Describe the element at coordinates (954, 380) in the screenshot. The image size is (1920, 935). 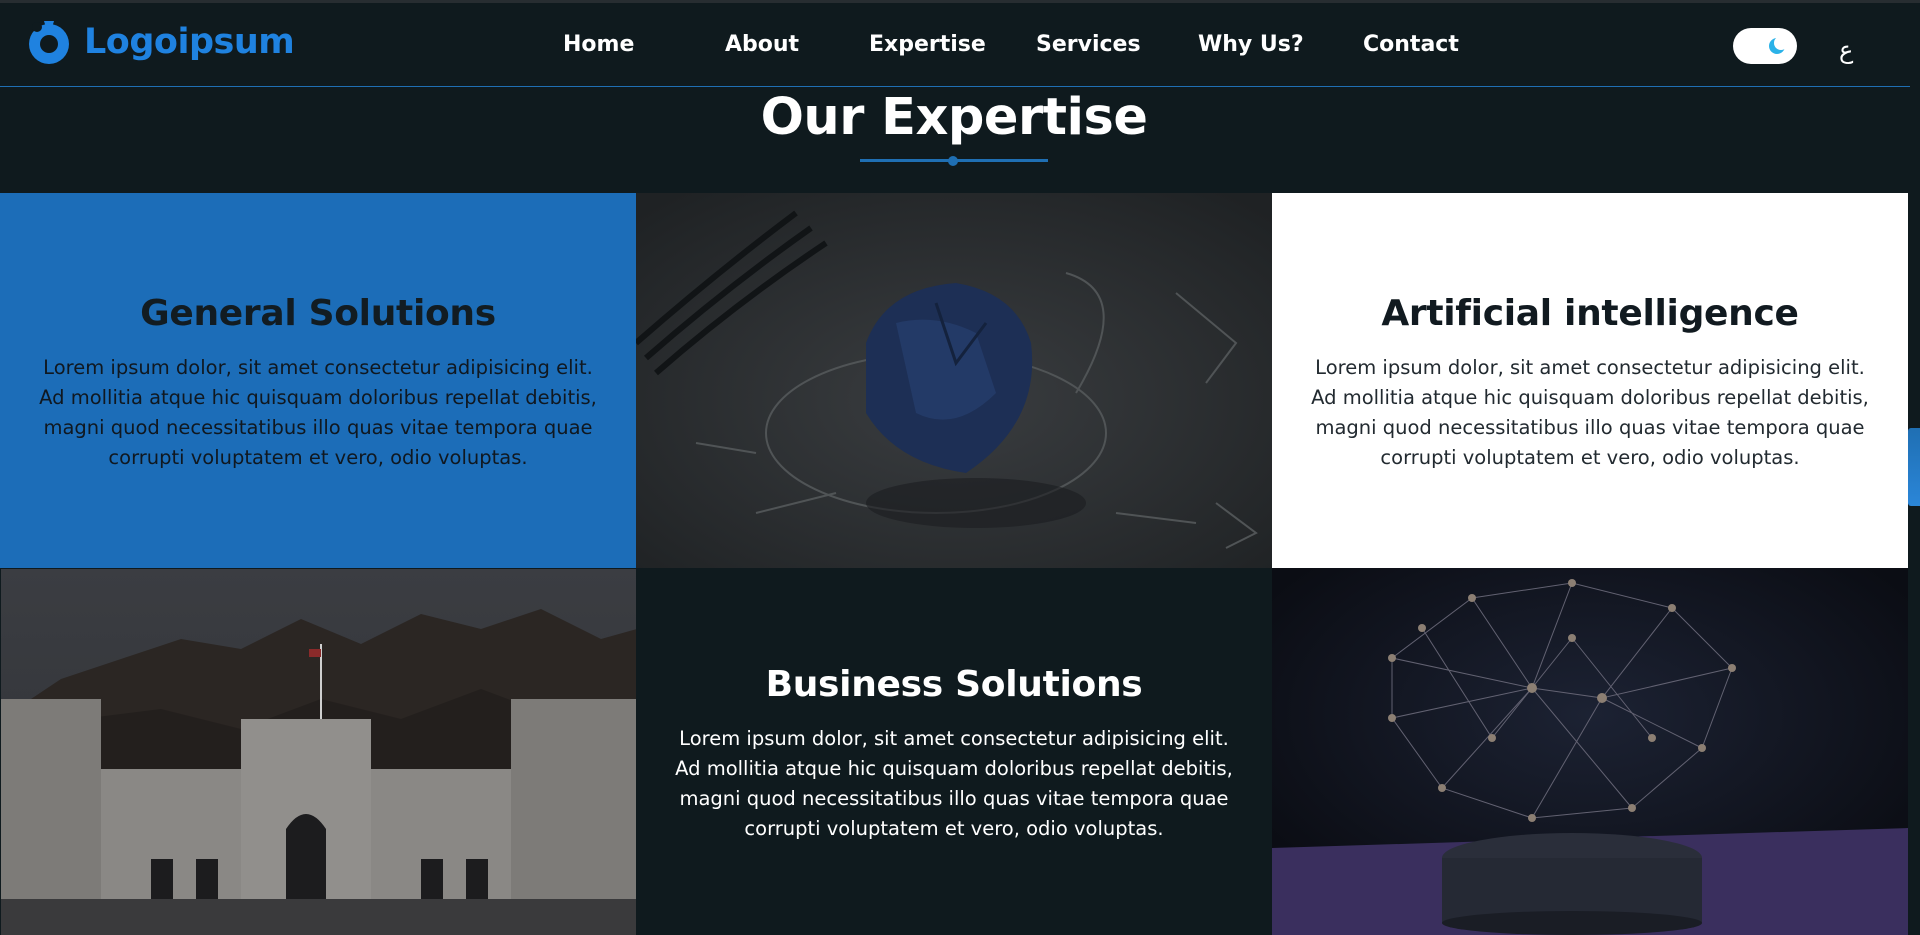
I see `crumpled-paper-lightbulb-image` at that location.